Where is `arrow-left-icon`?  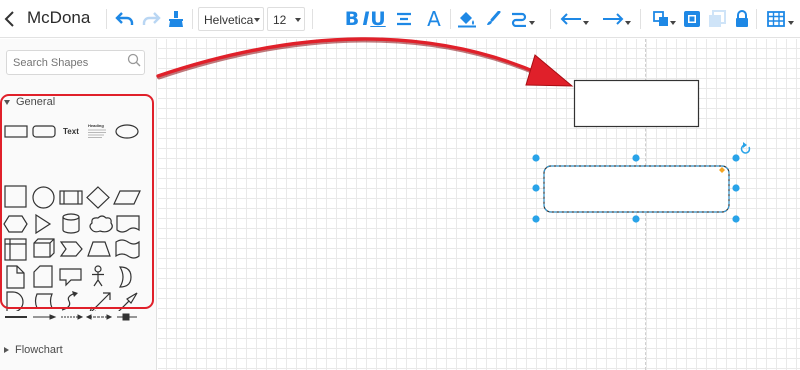
arrow-left-icon is located at coordinates (570, 19).